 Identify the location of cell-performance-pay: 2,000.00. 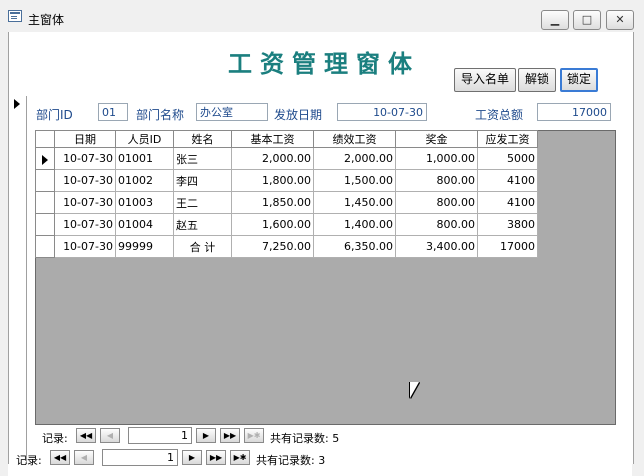
(354, 158).